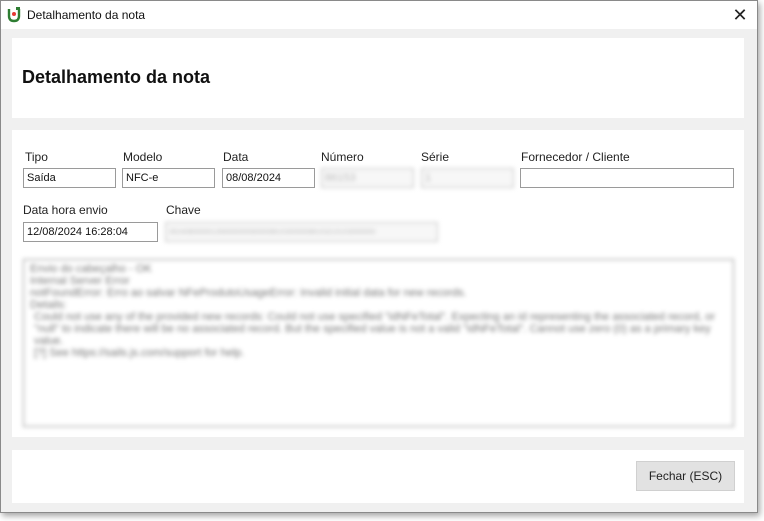  I want to click on data-hora-envio-field, so click(90, 232).